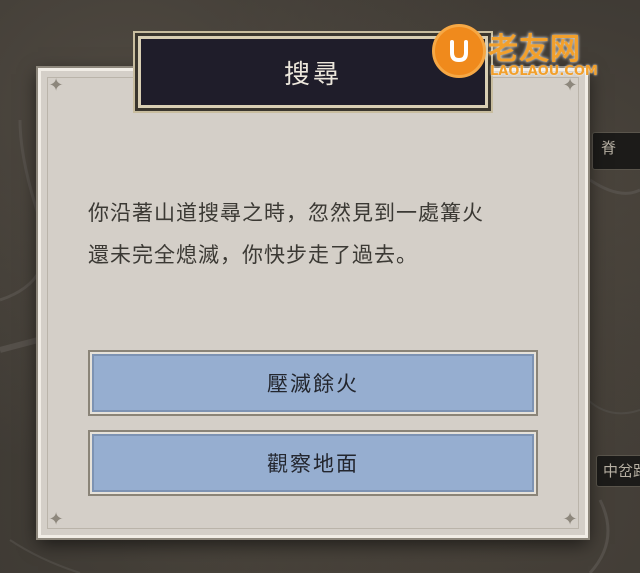 The height and width of the screenshot is (573, 640). I want to click on choice-label: 壓滅餘火, so click(313, 384).